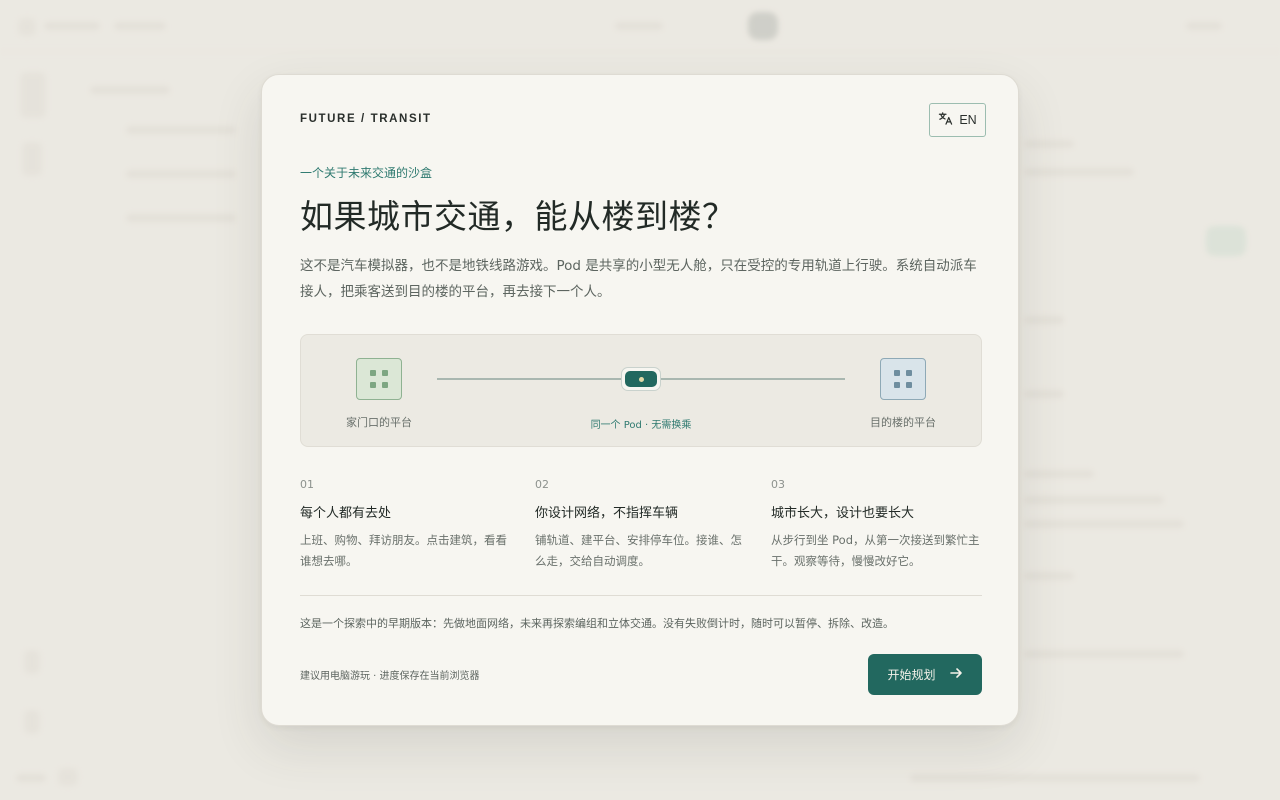 Image resolution: width=1280 pixels, height=800 pixels. I want to click on feature-number: 03, so click(778, 484).